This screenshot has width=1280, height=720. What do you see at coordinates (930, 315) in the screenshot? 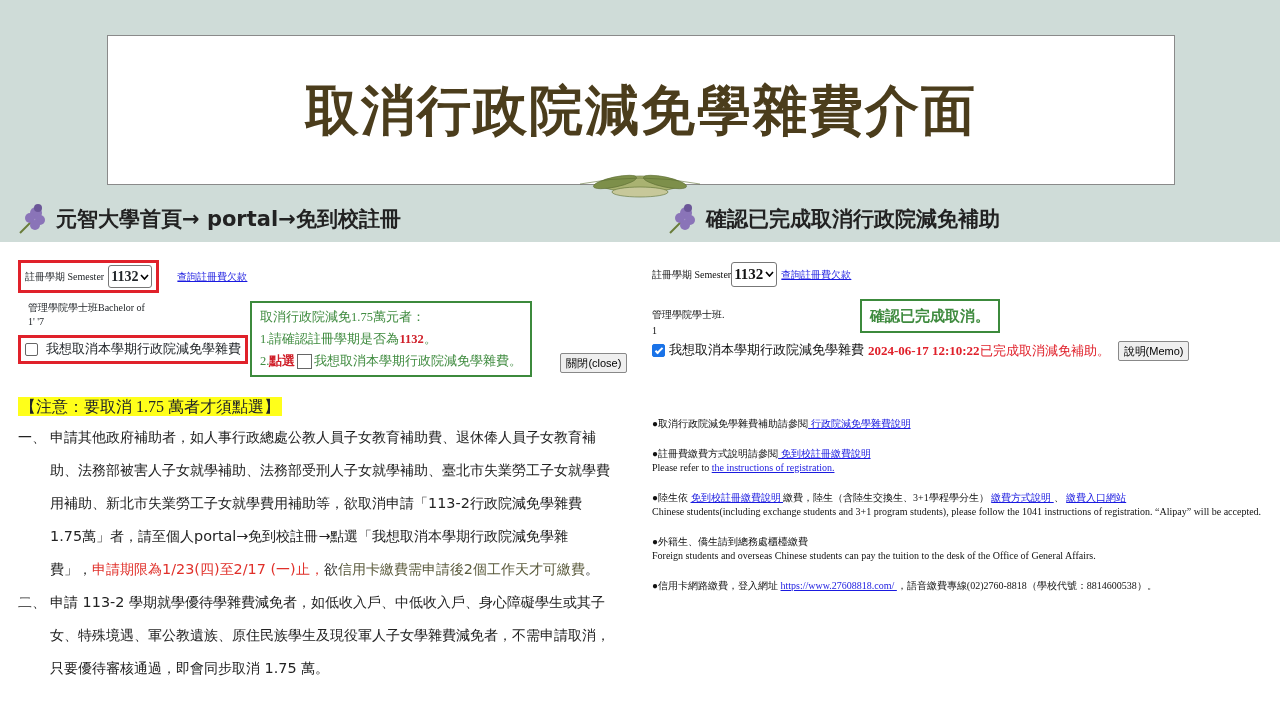
I see `confirm-callout: 確認已完成取消。` at bounding box center [930, 315].